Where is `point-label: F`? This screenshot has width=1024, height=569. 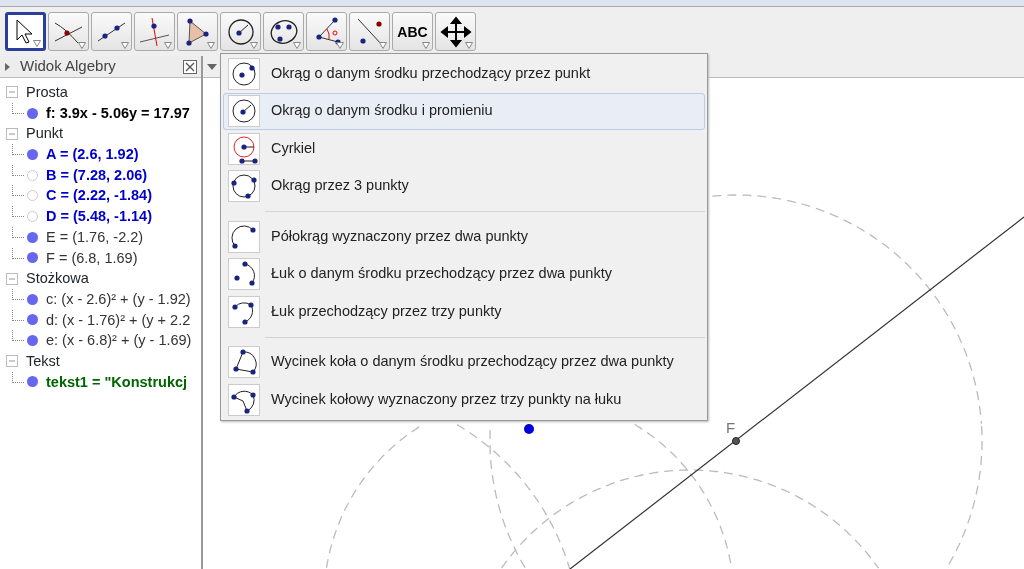
point-label: F is located at coordinates (731, 427).